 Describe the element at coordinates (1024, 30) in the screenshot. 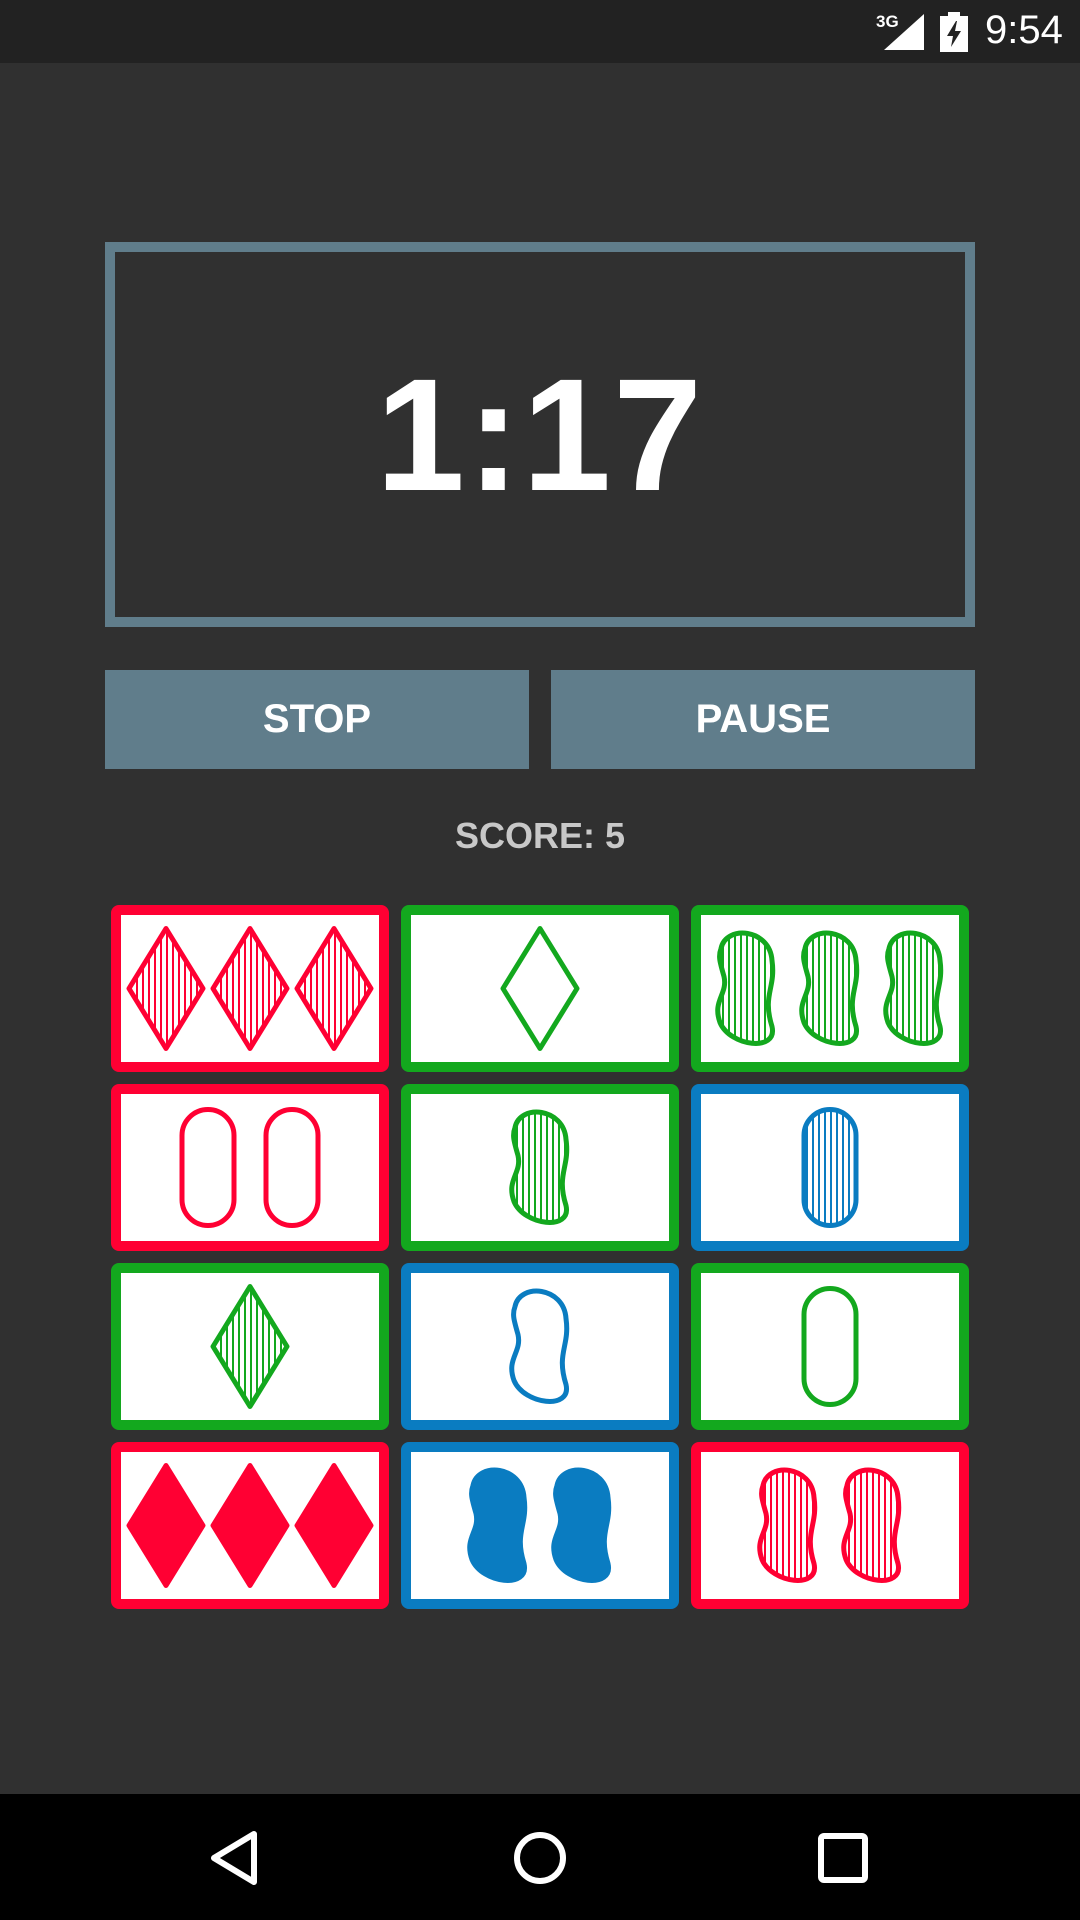

I see `status-clock: 9:54` at that location.